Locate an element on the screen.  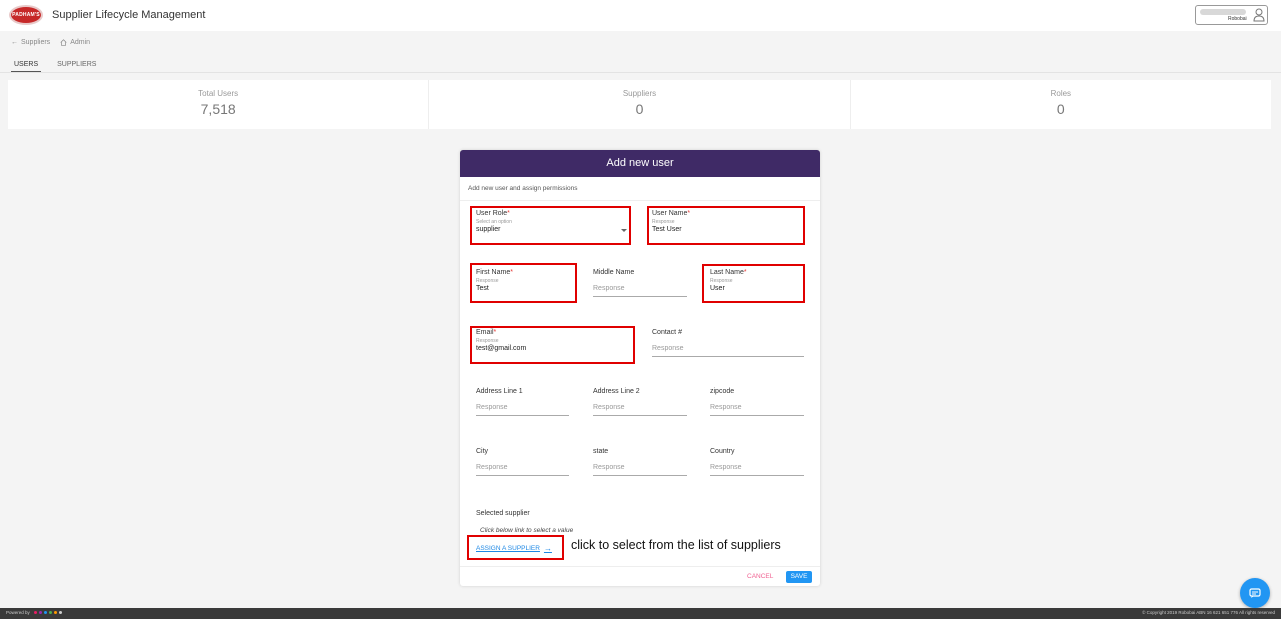
contact-field: Contact # Response is located at coordinates (728, 343).